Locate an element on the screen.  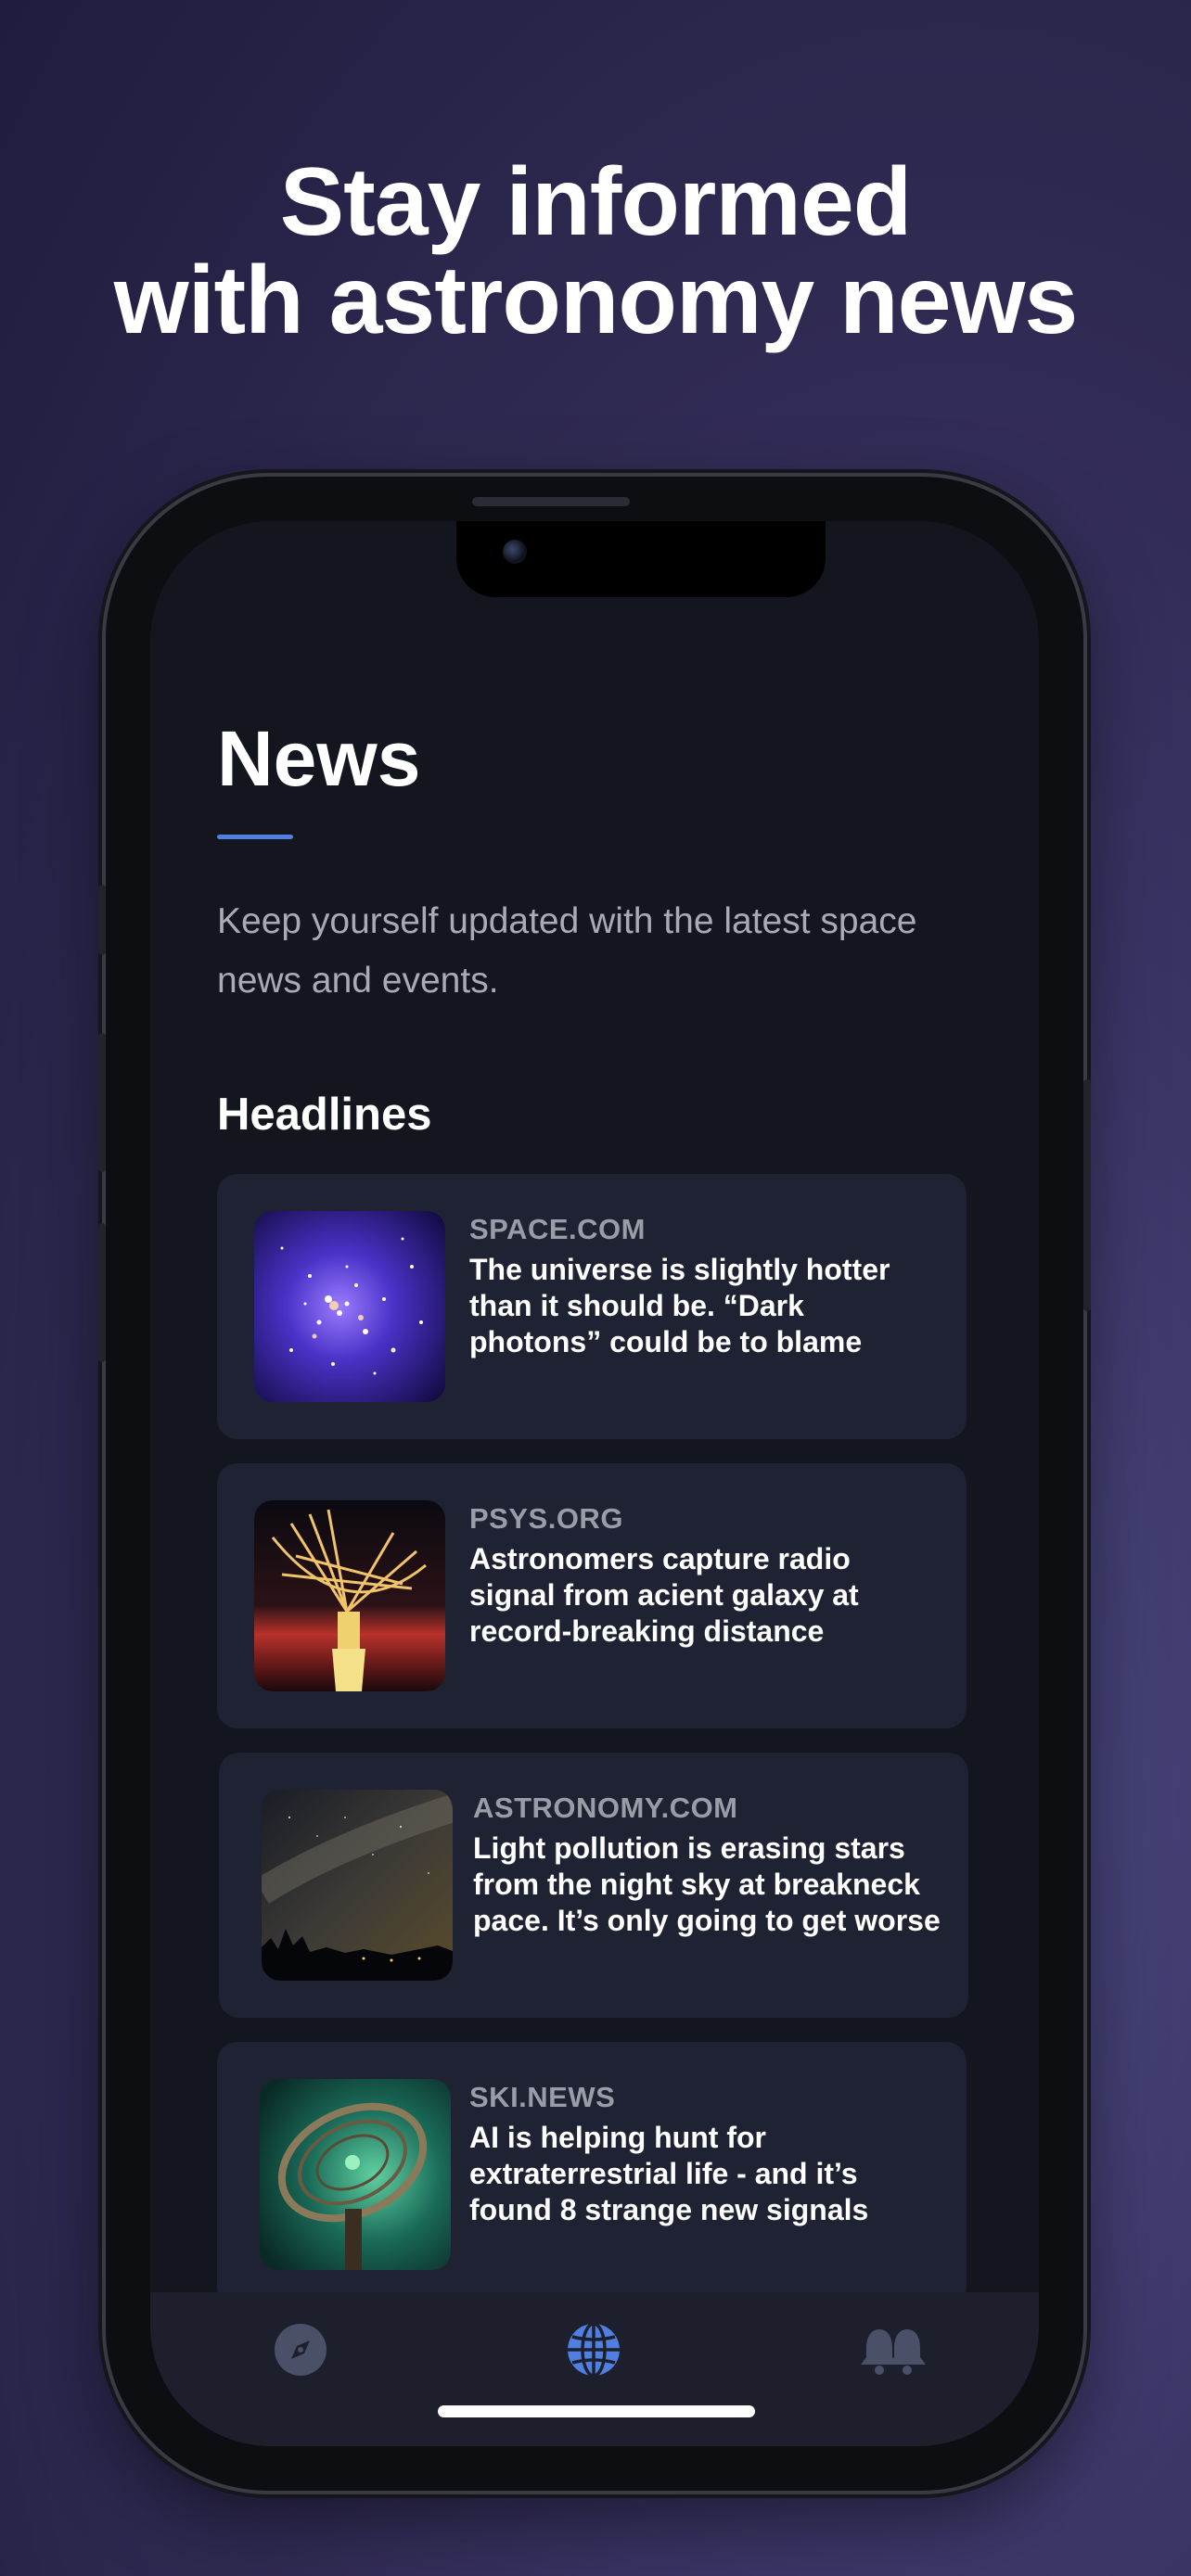
marketing-headline: Stay informed with astronomy news is located at coordinates (595, 251).